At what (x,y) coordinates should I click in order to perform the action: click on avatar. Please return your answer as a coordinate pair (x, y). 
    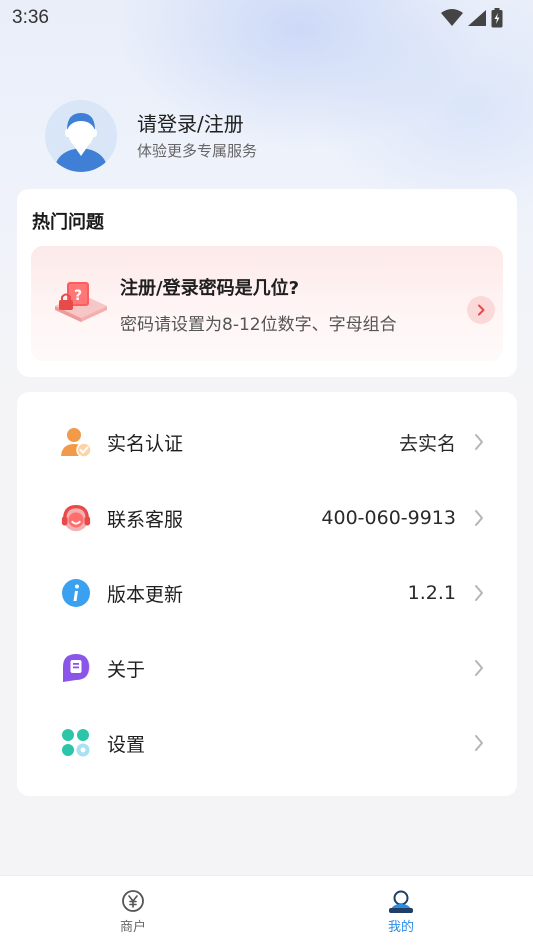
    Looking at the image, I should click on (81, 136).